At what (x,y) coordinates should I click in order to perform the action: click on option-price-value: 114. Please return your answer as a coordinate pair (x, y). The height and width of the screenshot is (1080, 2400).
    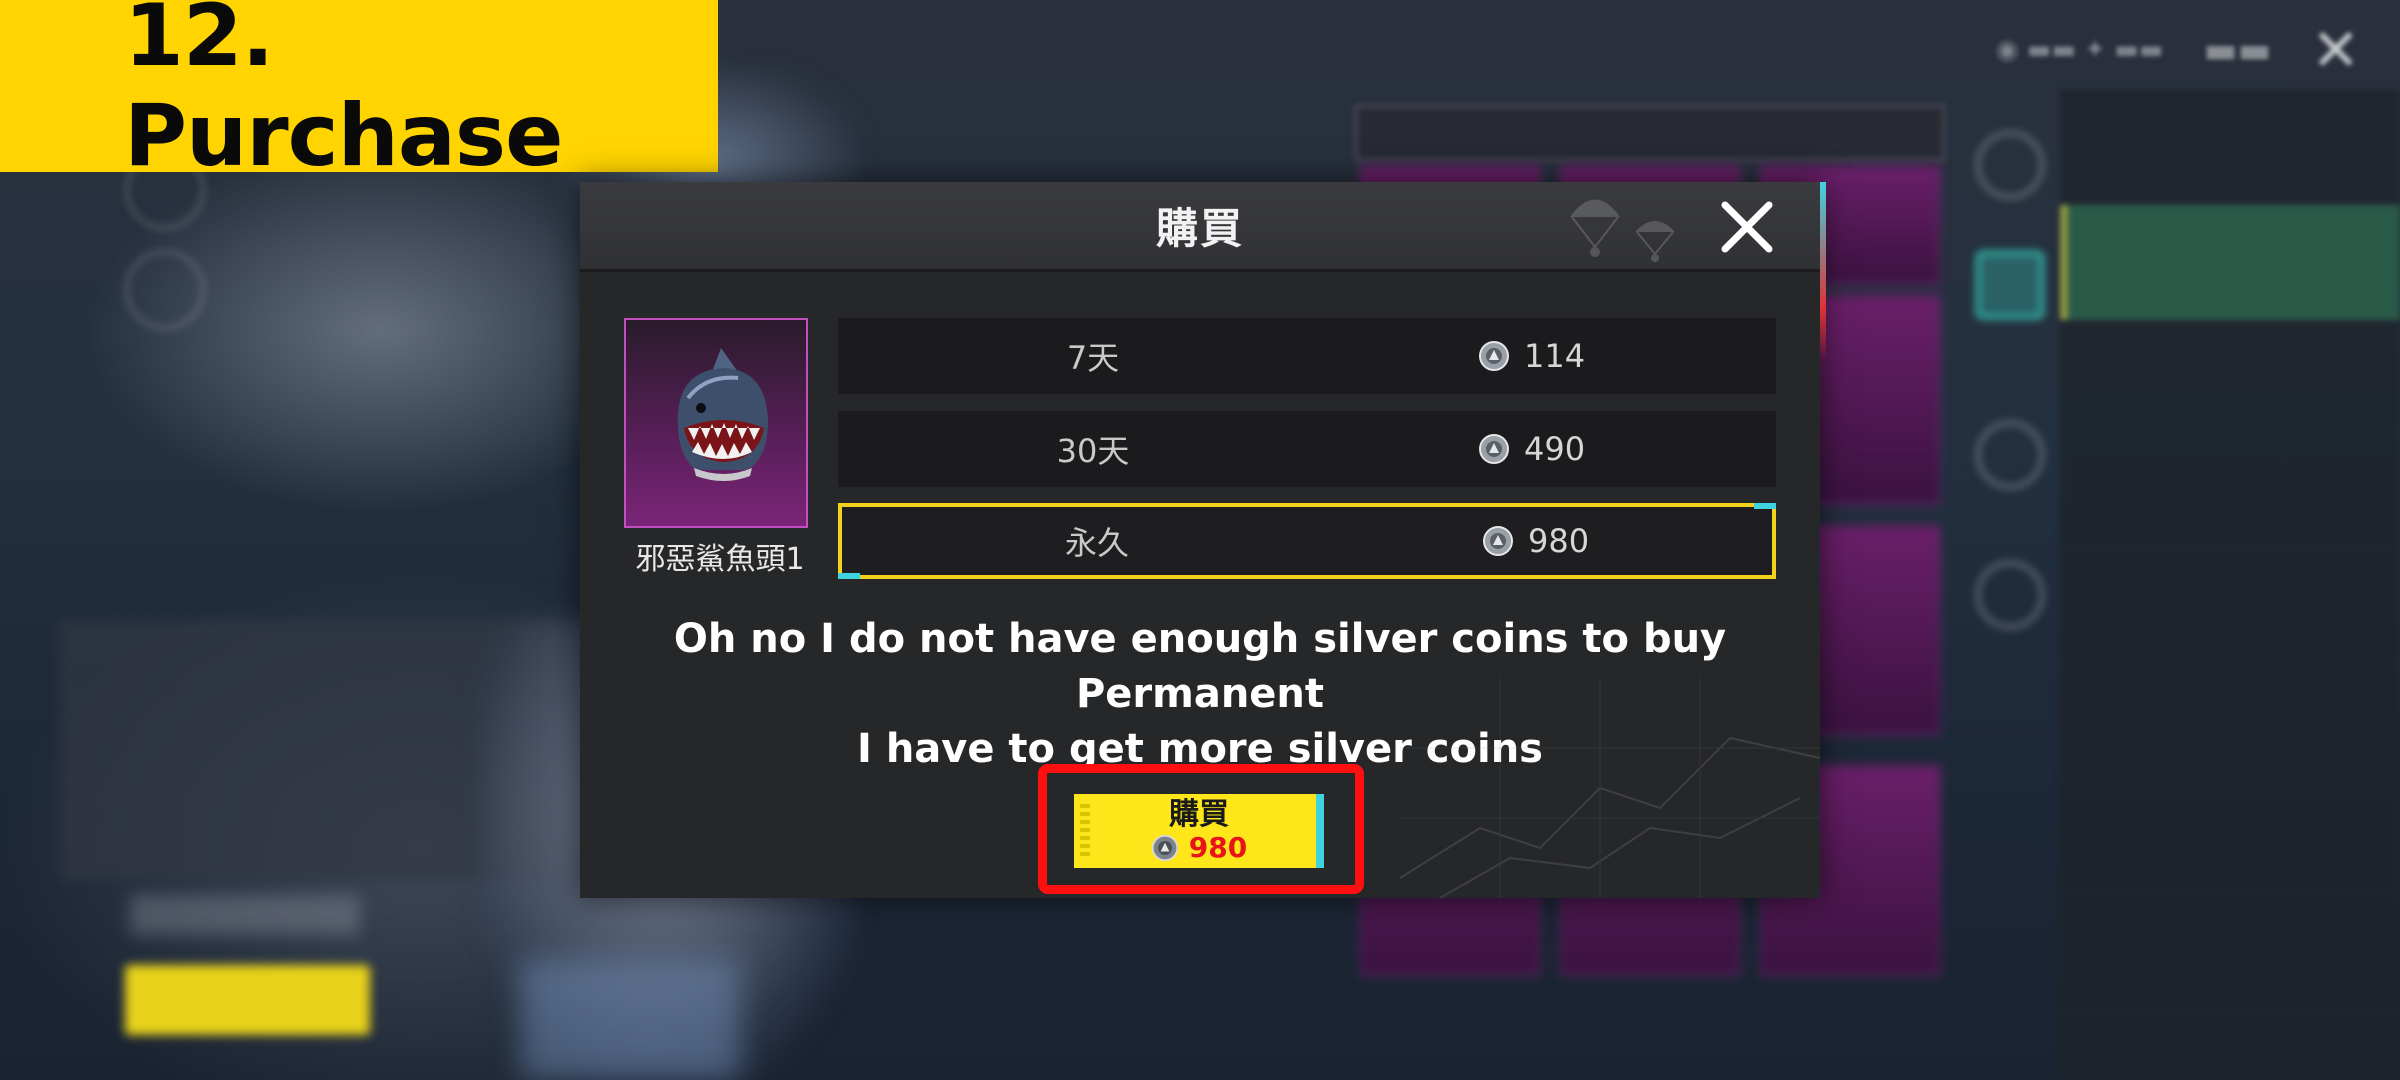
    Looking at the image, I should click on (1555, 356).